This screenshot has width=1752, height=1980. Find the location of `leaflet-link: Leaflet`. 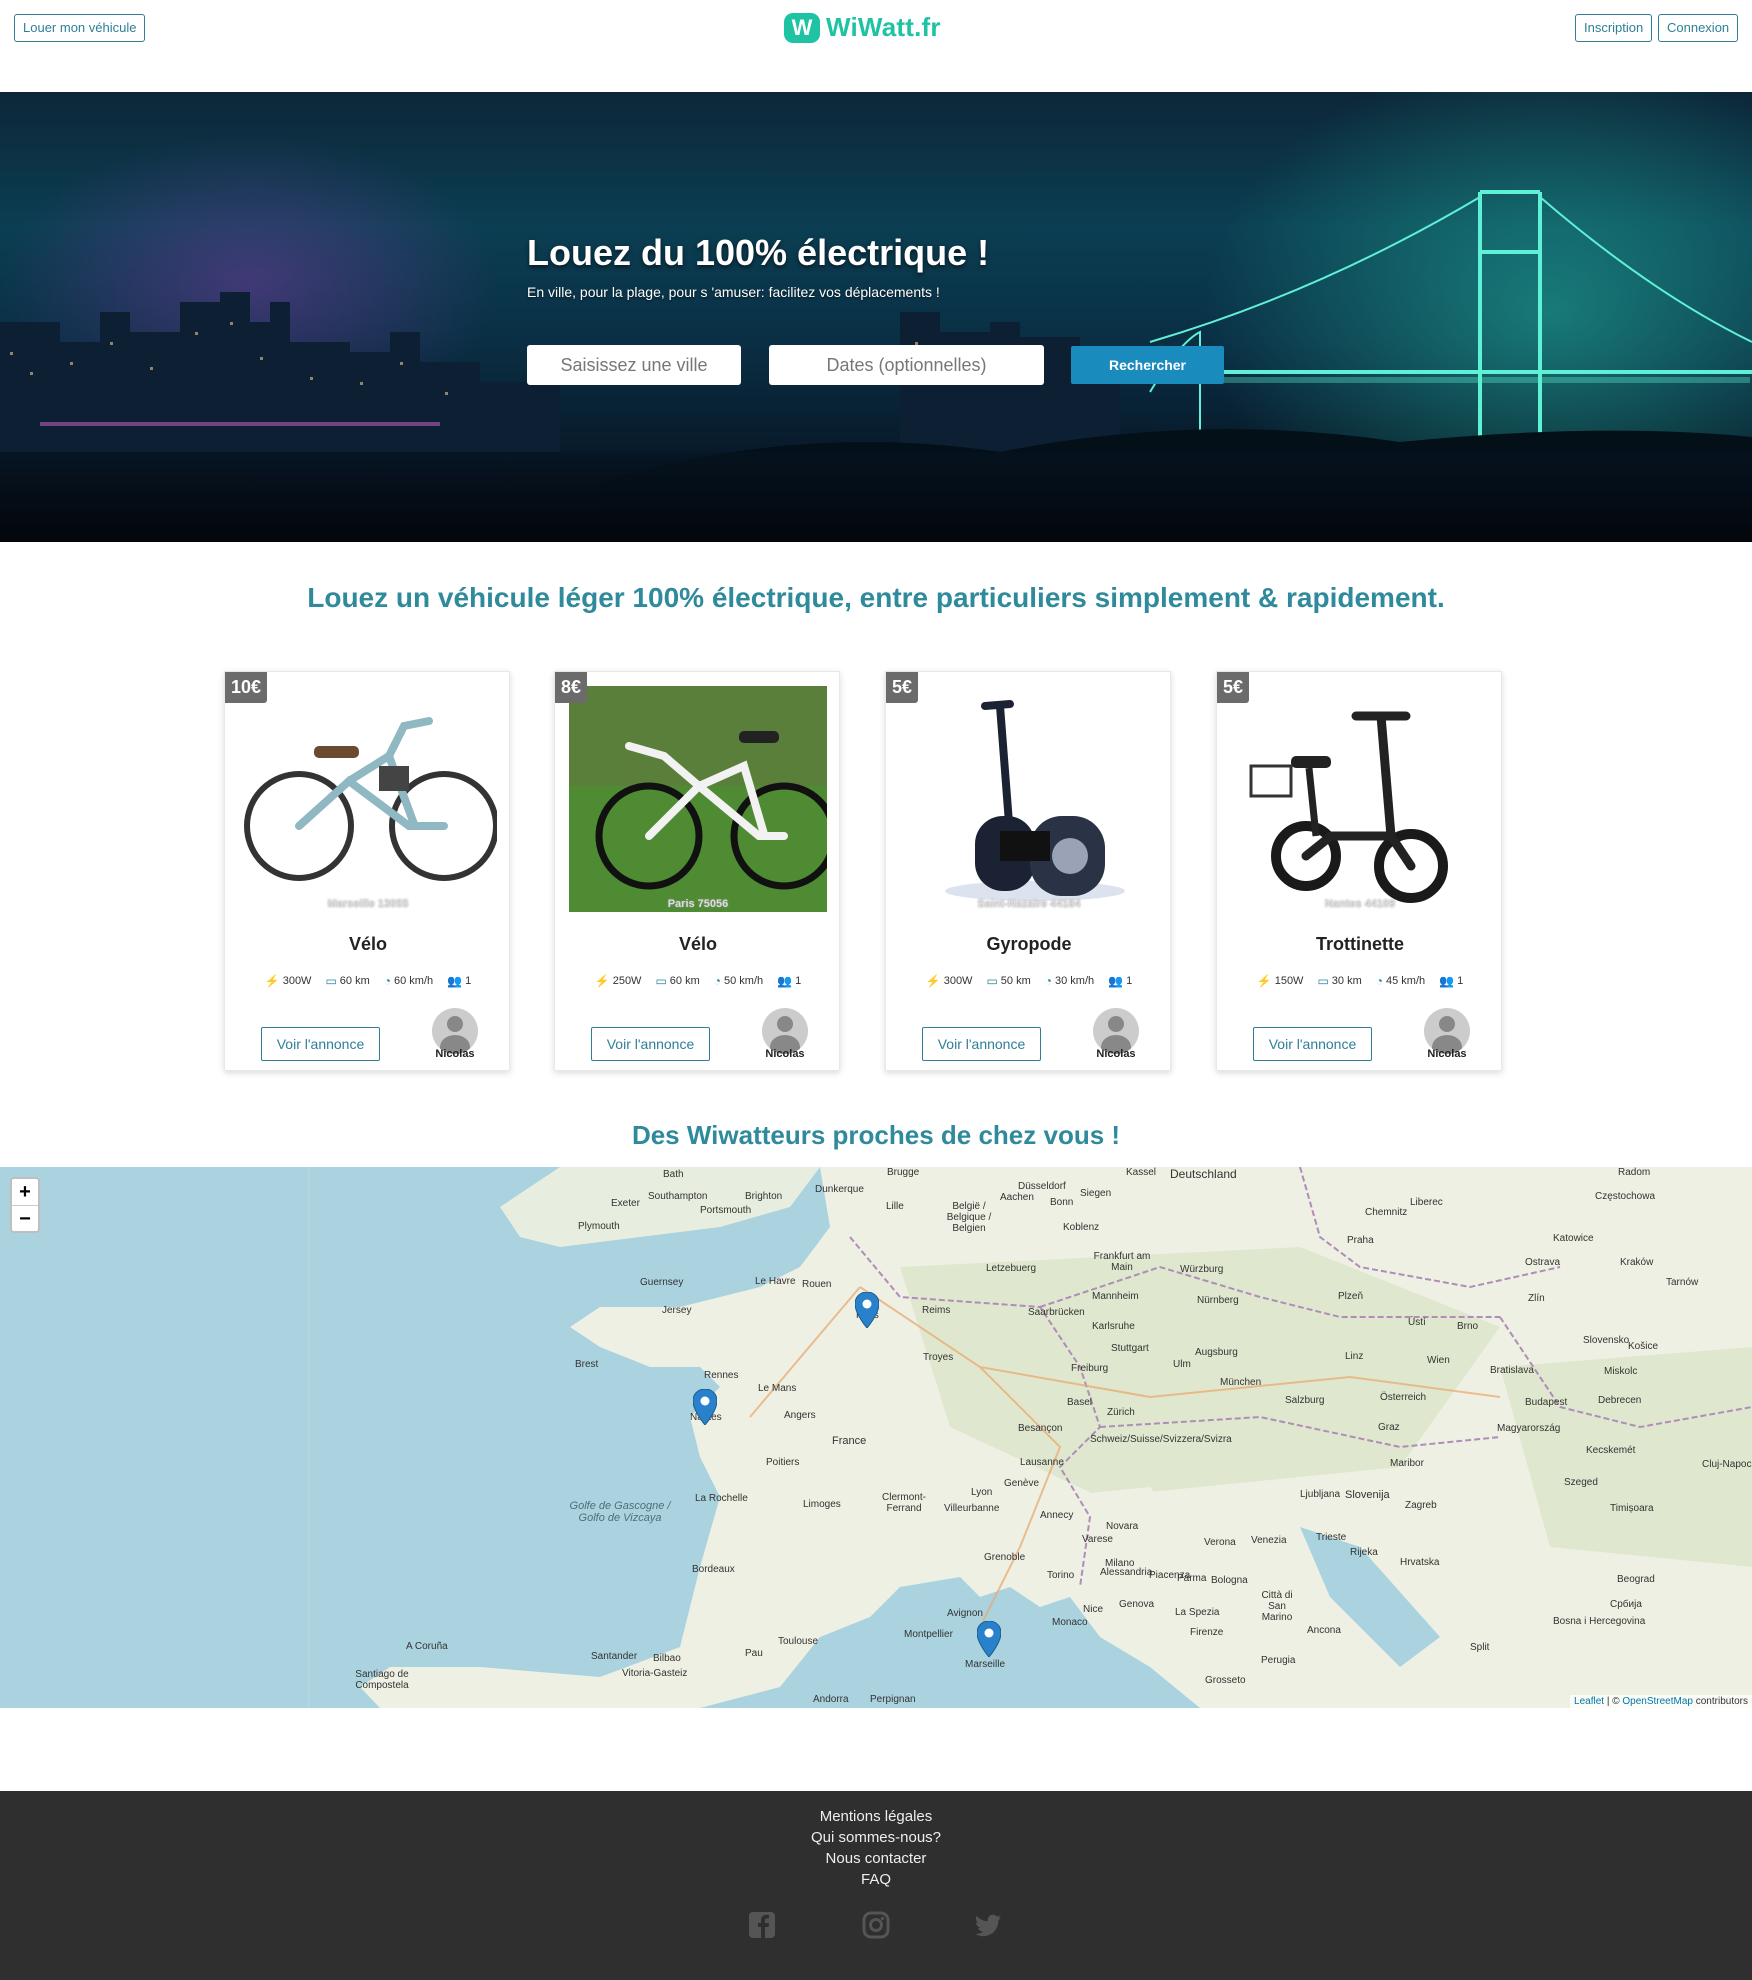

leaflet-link: Leaflet is located at coordinates (1589, 1701).